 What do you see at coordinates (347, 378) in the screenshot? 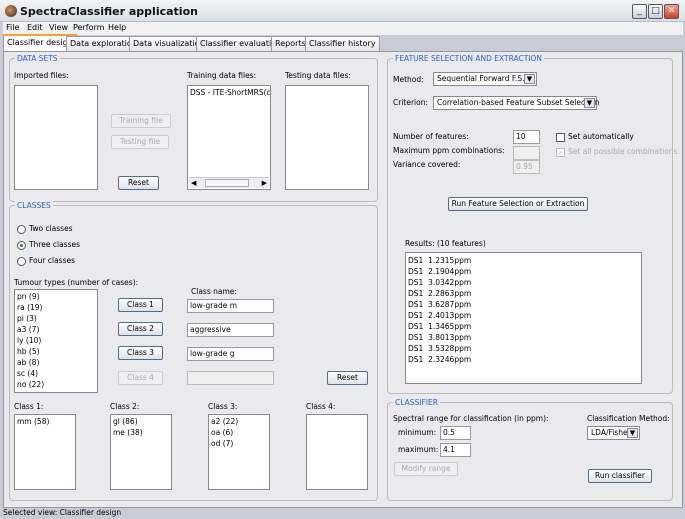
I see `classes-reset-button: Reset` at bounding box center [347, 378].